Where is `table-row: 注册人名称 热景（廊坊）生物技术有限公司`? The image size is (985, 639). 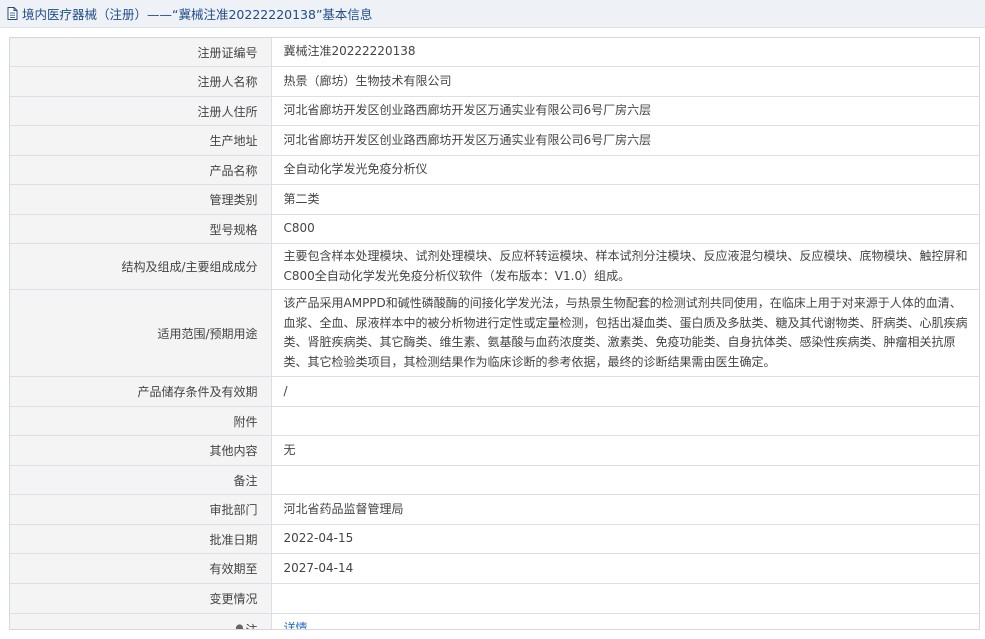
table-row: 注册人名称 热景（廊坊）生物技术有限公司 is located at coordinates (494, 81).